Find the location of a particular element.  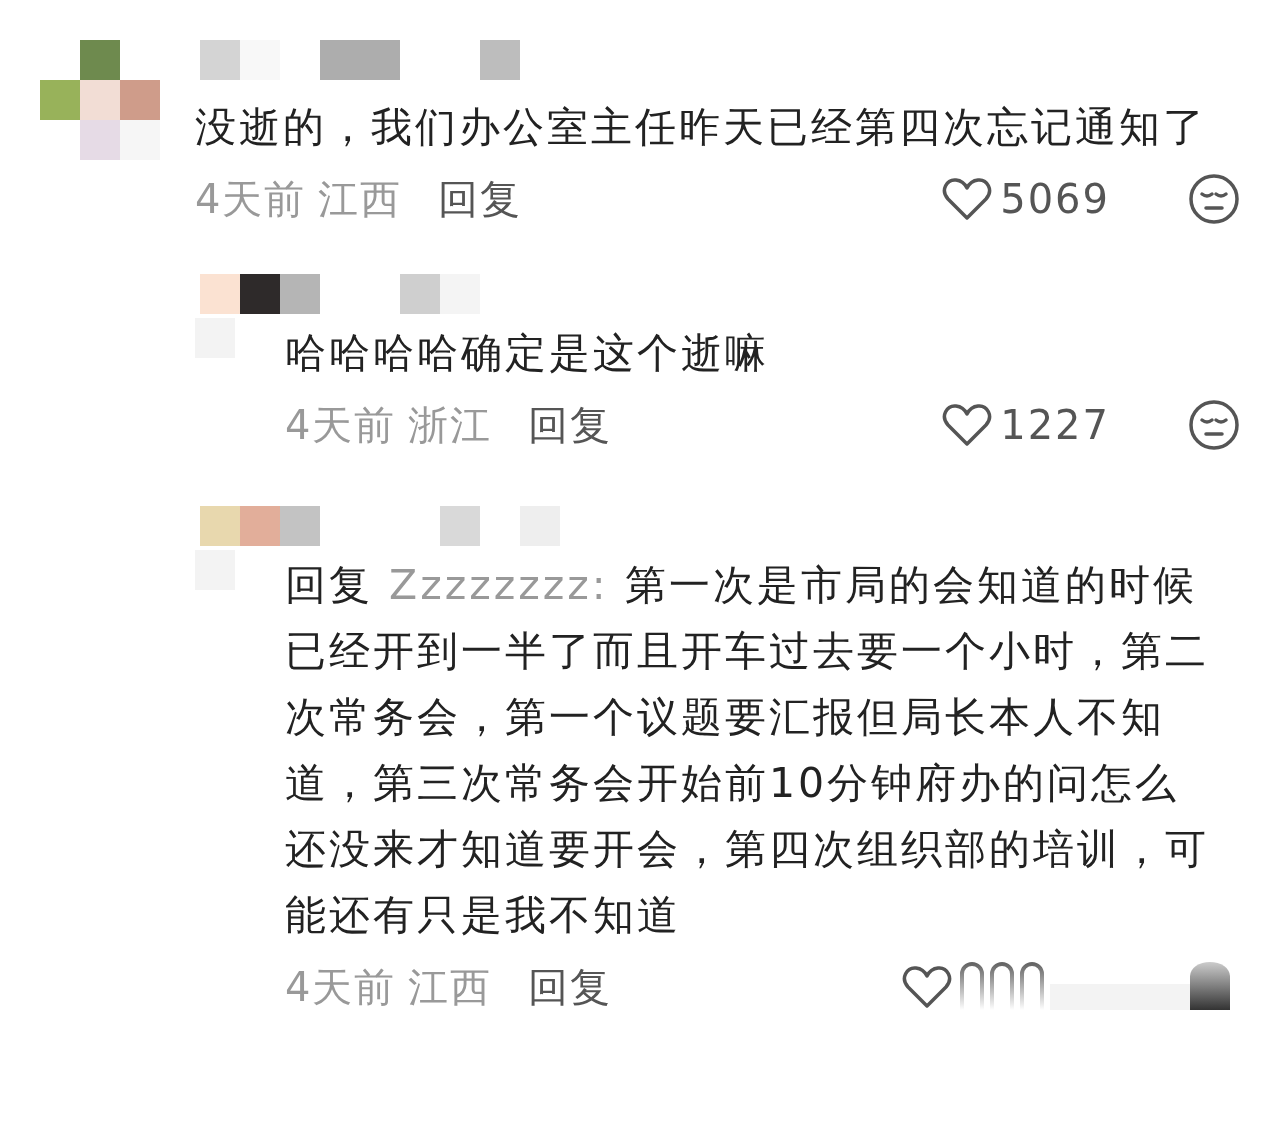

comment-region: 浙江 is located at coordinates (450, 425).